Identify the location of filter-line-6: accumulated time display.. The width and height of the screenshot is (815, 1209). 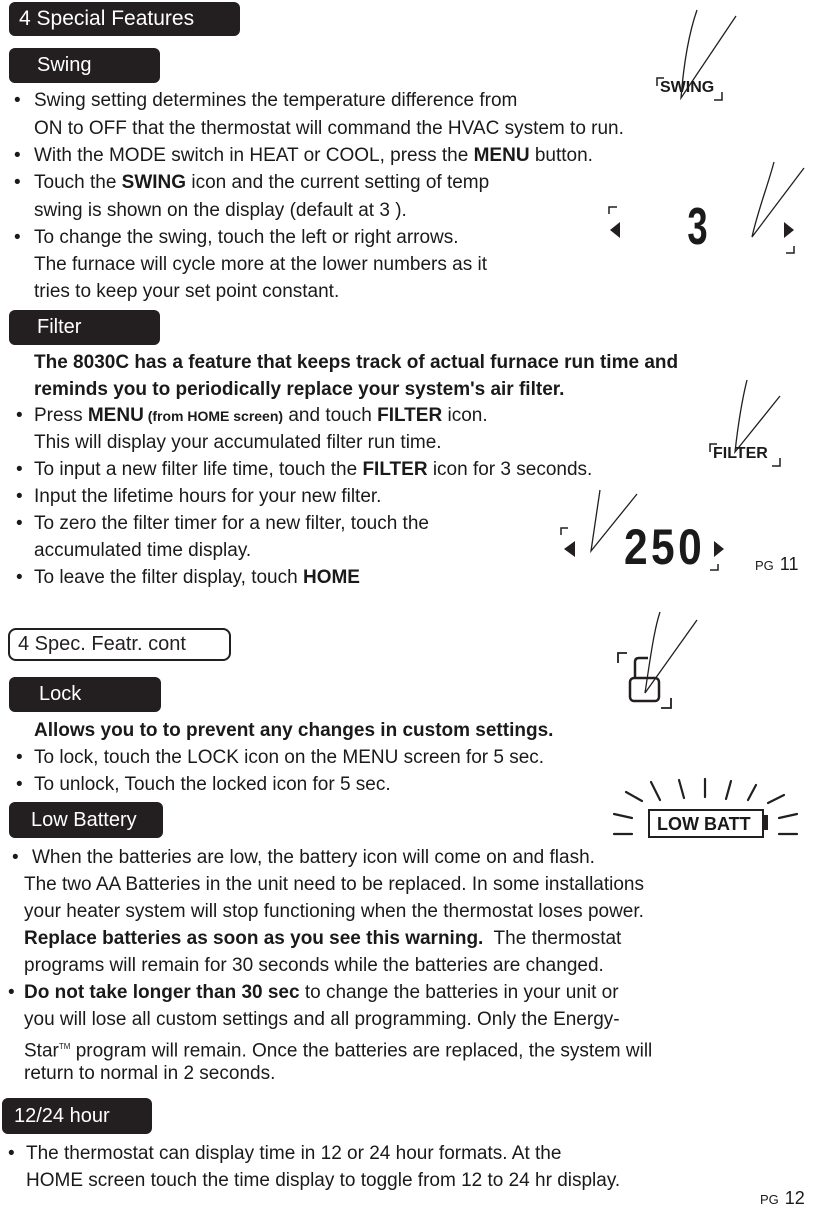
(143, 550).